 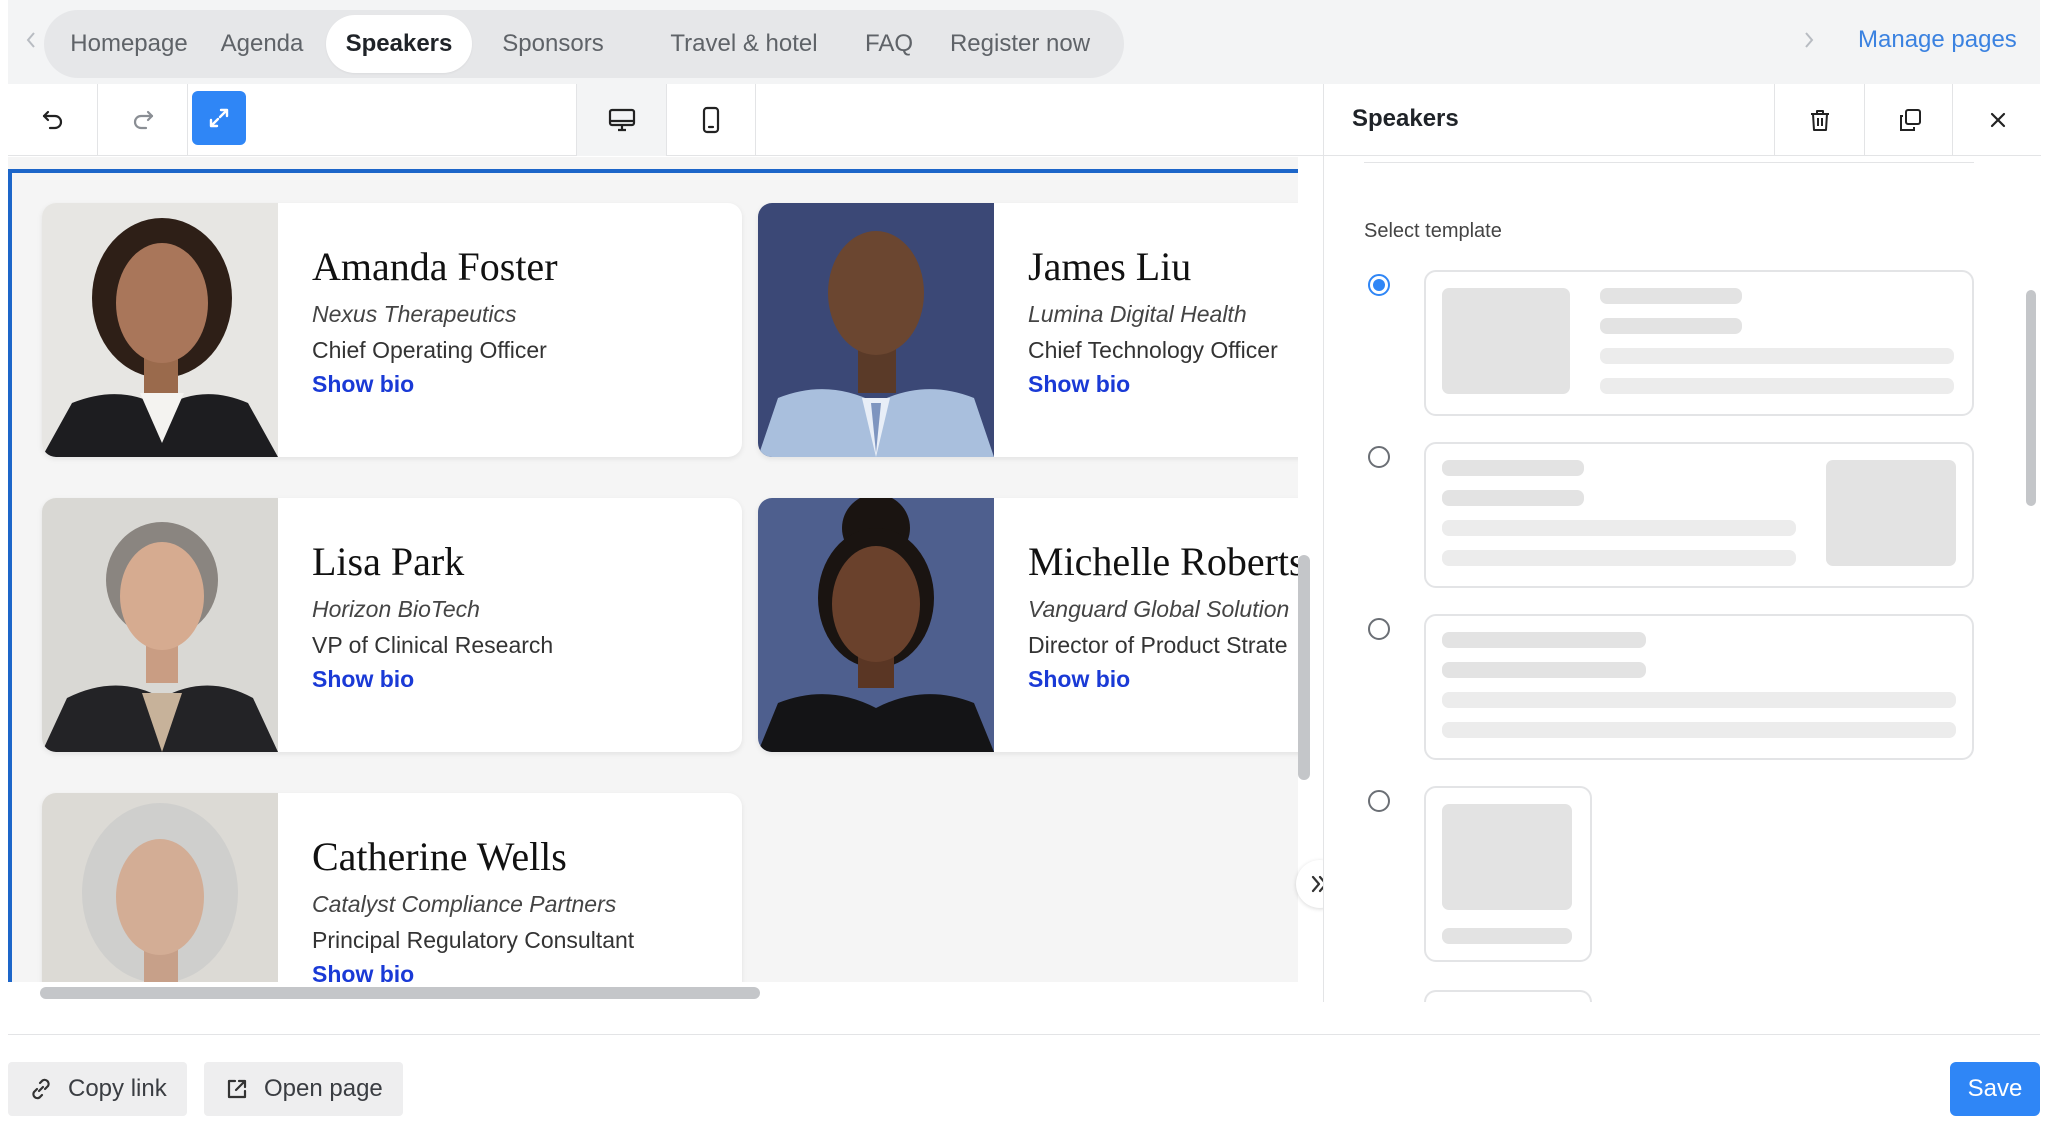 What do you see at coordinates (1433, 231) in the screenshot?
I see `select-template-label: Select template` at bounding box center [1433, 231].